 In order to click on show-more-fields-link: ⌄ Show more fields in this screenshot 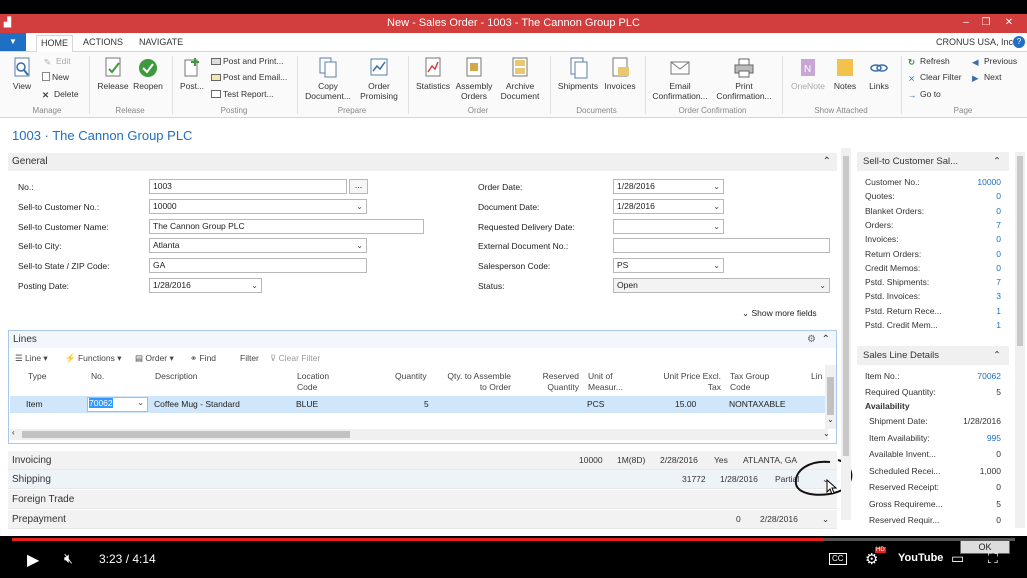, I will do `click(779, 313)`.